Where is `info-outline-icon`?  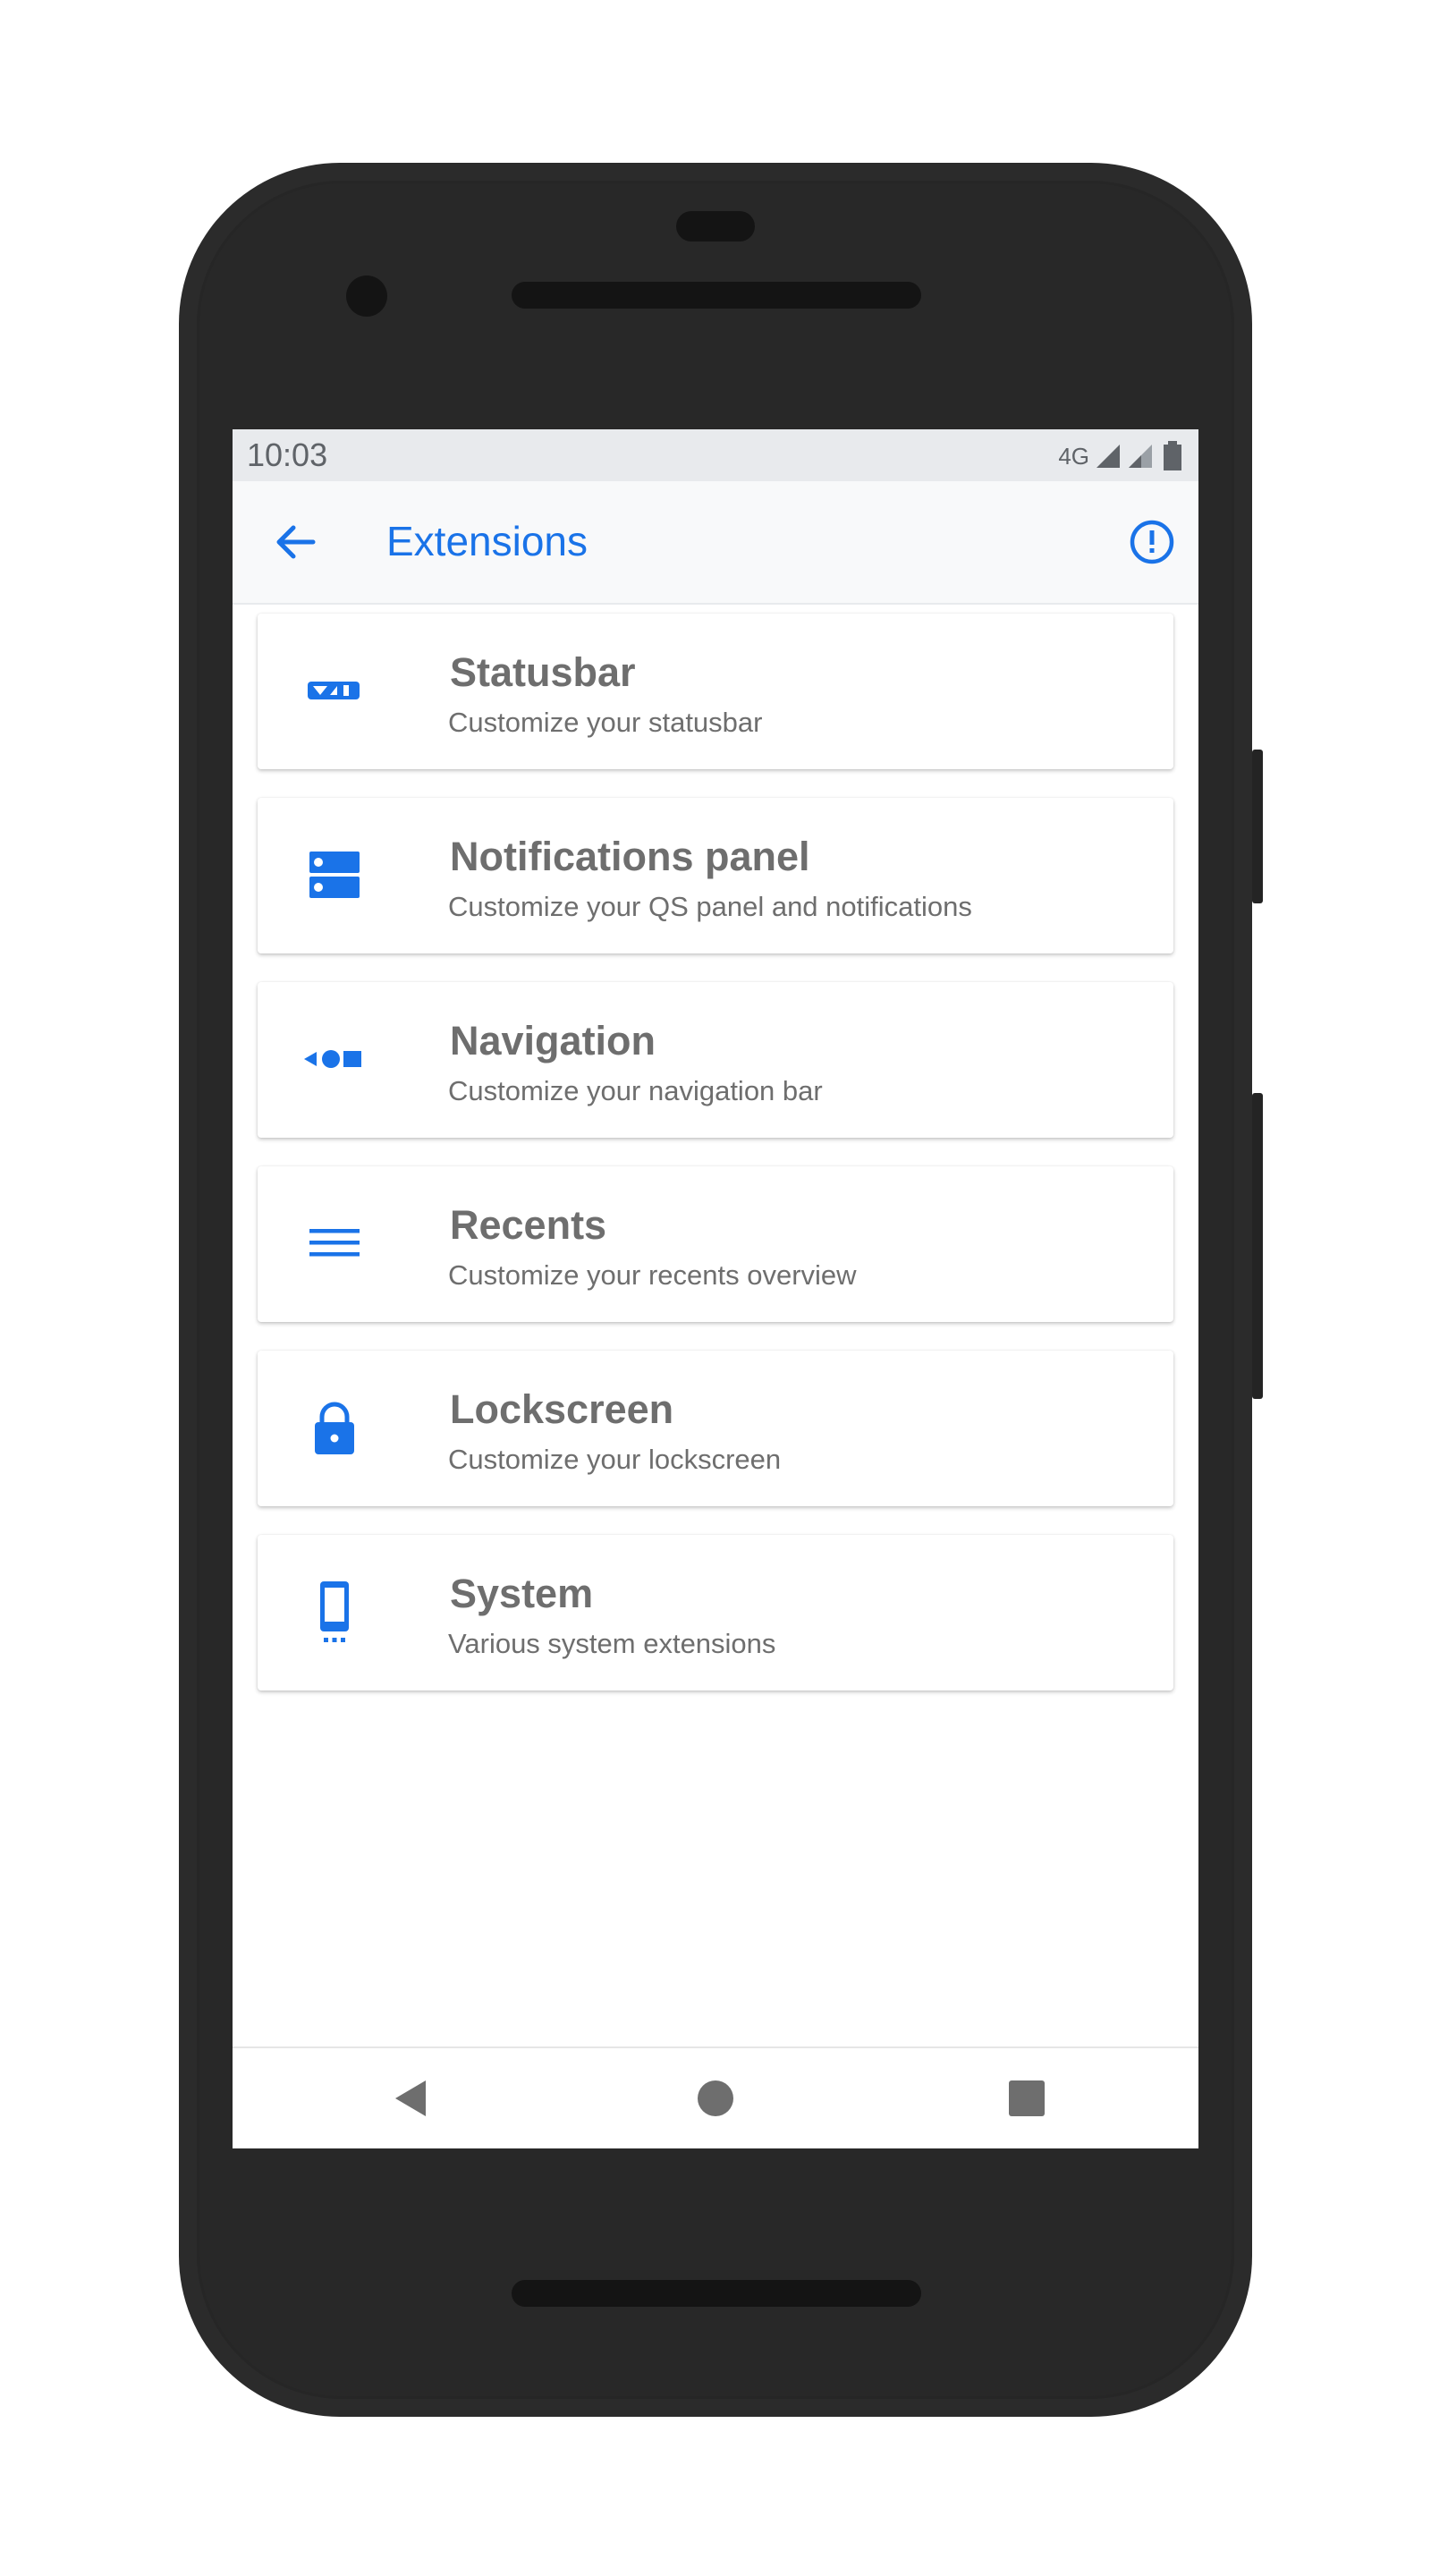
info-outline-icon is located at coordinates (1152, 542).